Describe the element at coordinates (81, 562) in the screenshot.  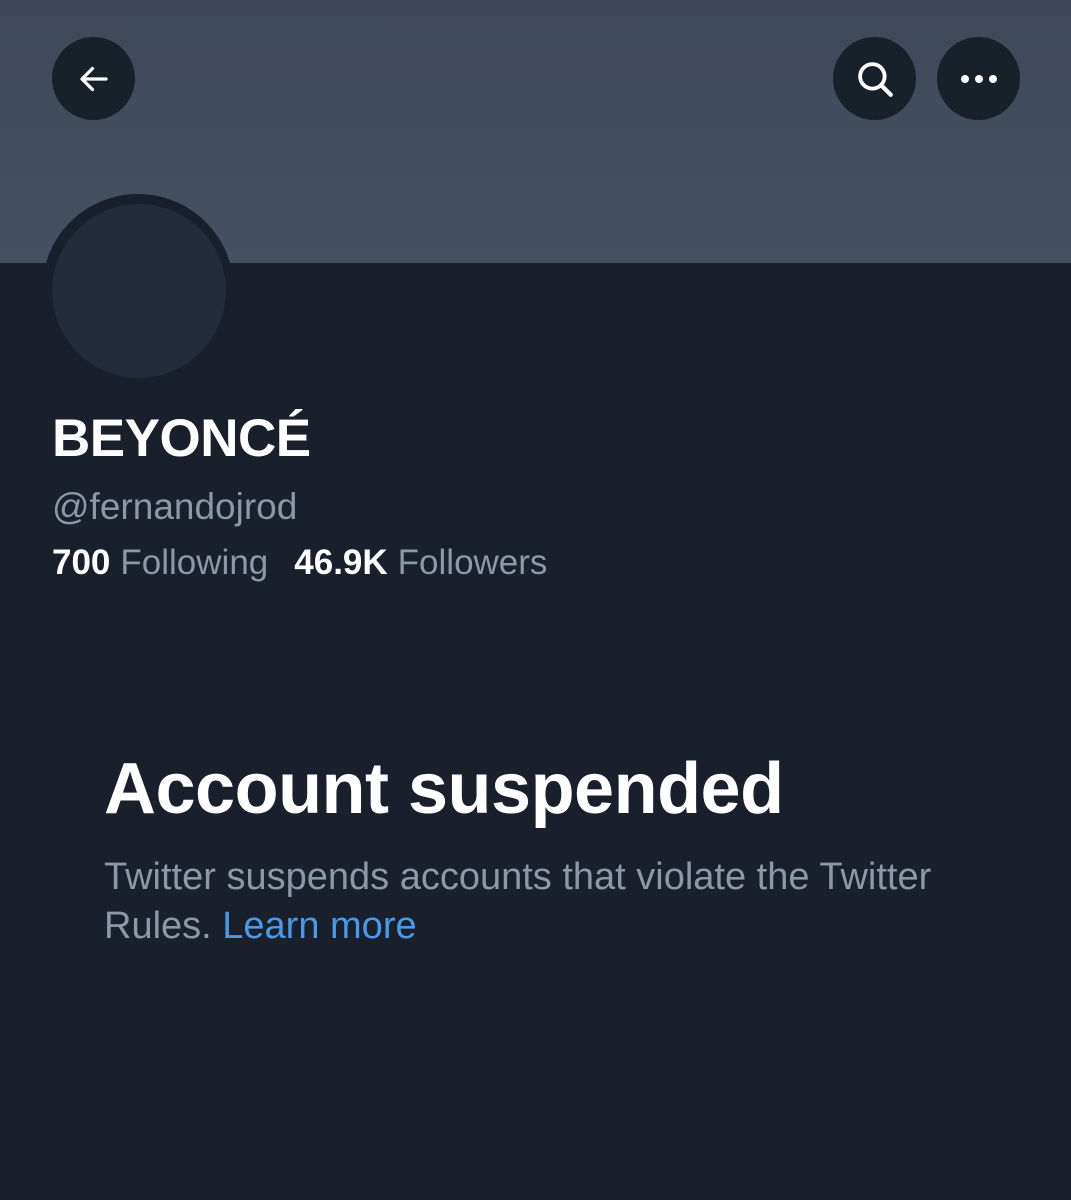
I see `following-count: 700` at that location.